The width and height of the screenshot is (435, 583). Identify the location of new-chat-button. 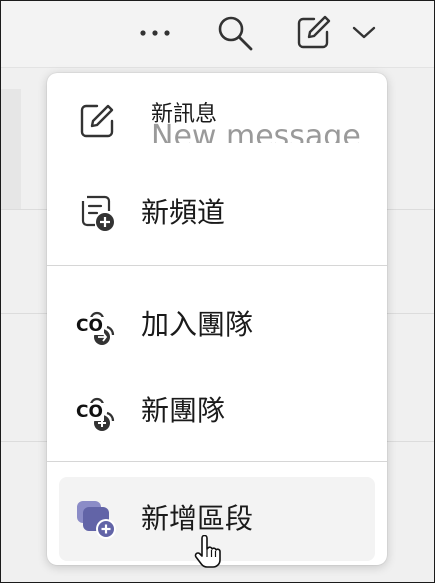
(313, 33).